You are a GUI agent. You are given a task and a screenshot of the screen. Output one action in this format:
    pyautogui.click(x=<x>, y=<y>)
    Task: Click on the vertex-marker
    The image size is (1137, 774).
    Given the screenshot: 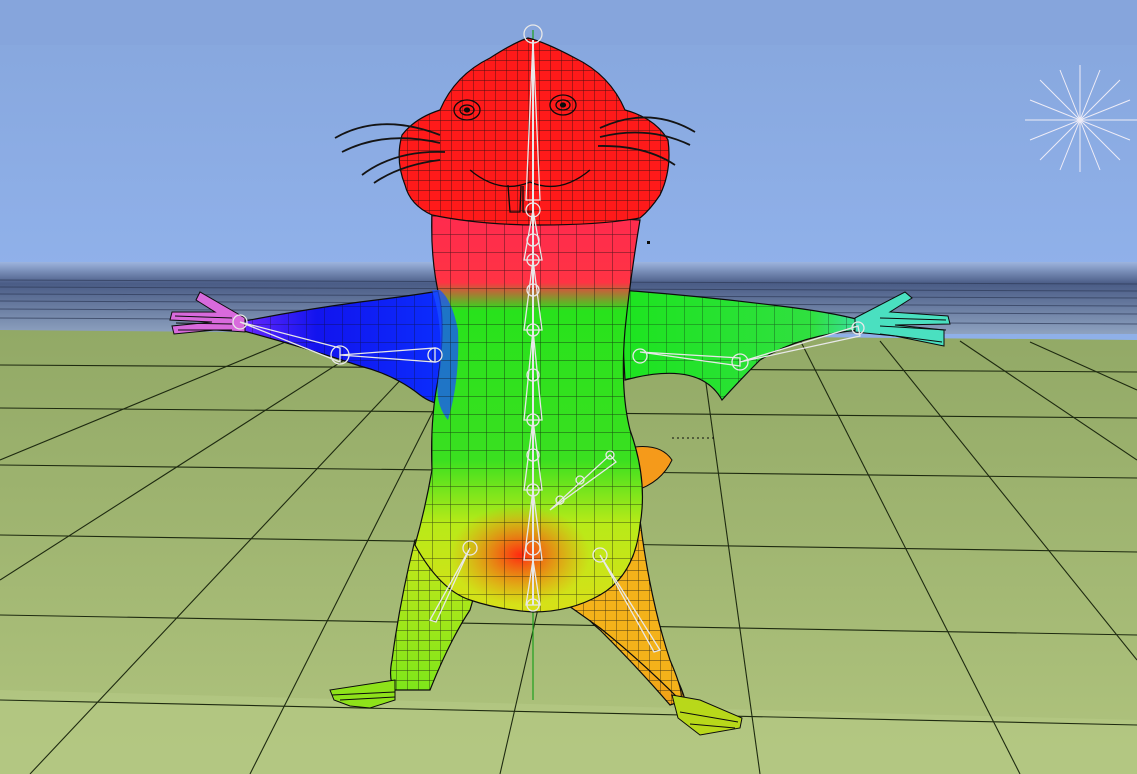 What is the action you would take?
    pyautogui.click(x=648, y=242)
    